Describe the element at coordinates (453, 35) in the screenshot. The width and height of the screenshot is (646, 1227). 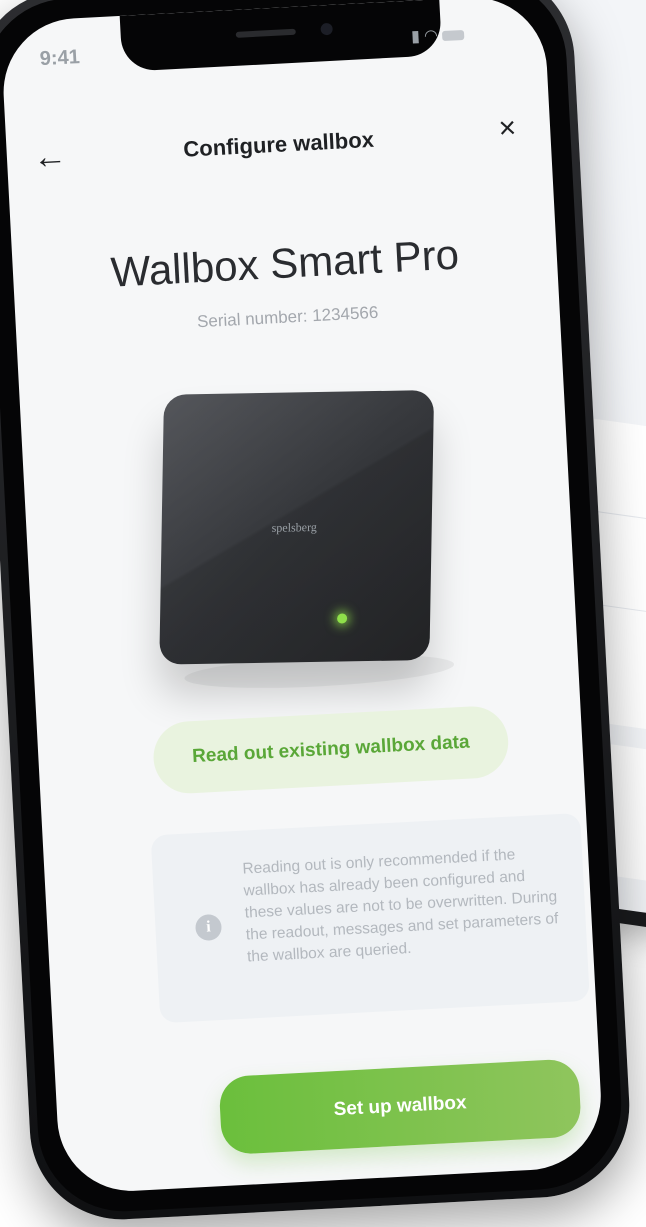
I see `battery-icon` at that location.